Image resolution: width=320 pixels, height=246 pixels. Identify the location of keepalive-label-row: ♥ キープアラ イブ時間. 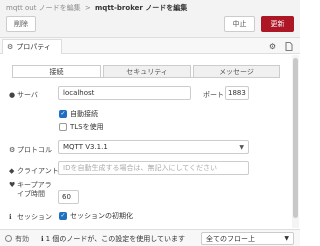
(30, 190).